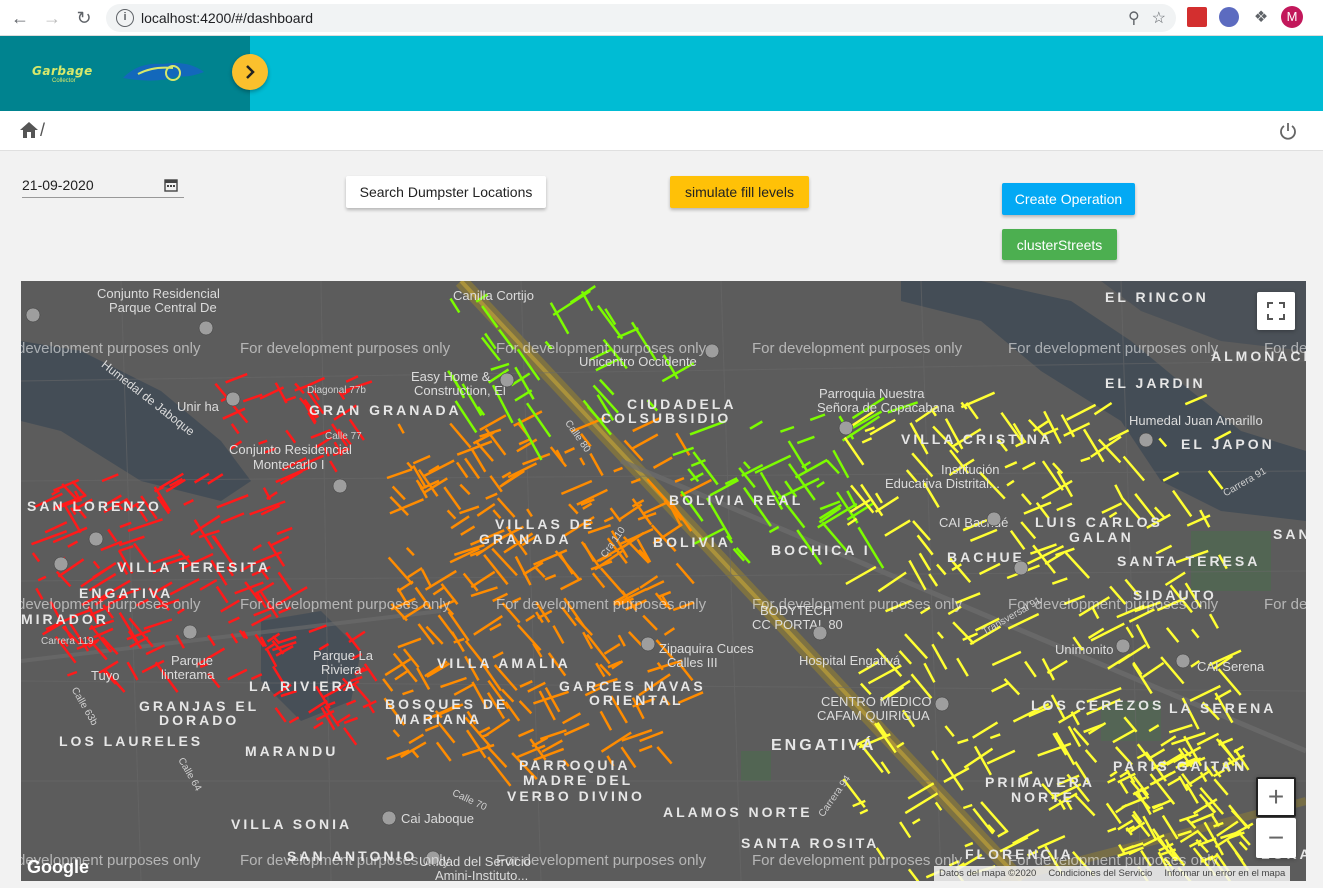 The image size is (1323, 888). What do you see at coordinates (1261, 17) in the screenshot?
I see `extensions-puzzle-icon: ❖` at bounding box center [1261, 17].